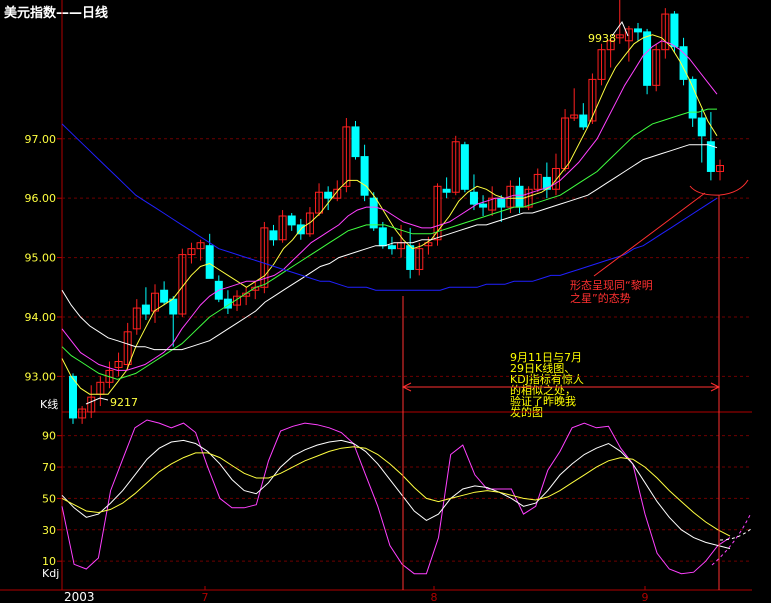 This screenshot has height=603, width=771. What do you see at coordinates (41, 376) in the screenshot?
I see `kline-tick-label: 93.00` at bounding box center [41, 376].